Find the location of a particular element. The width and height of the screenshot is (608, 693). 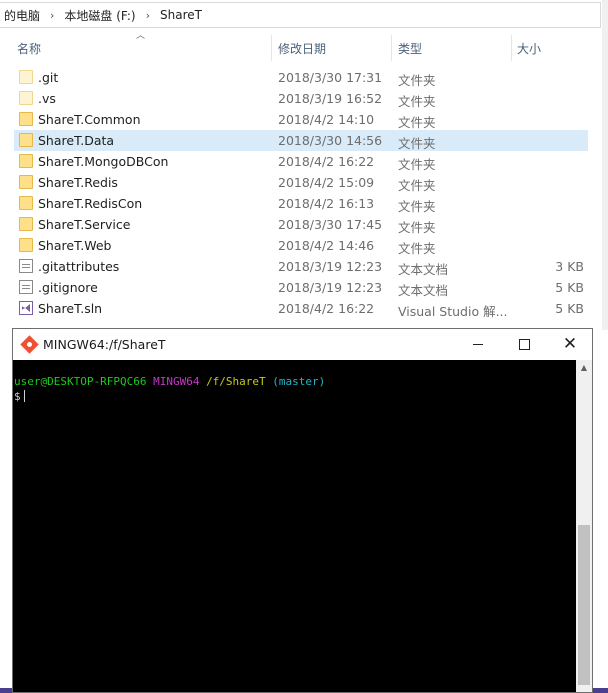

file-row: .git 2018/3/30 17:31 文件夹 is located at coordinates (300, 77).